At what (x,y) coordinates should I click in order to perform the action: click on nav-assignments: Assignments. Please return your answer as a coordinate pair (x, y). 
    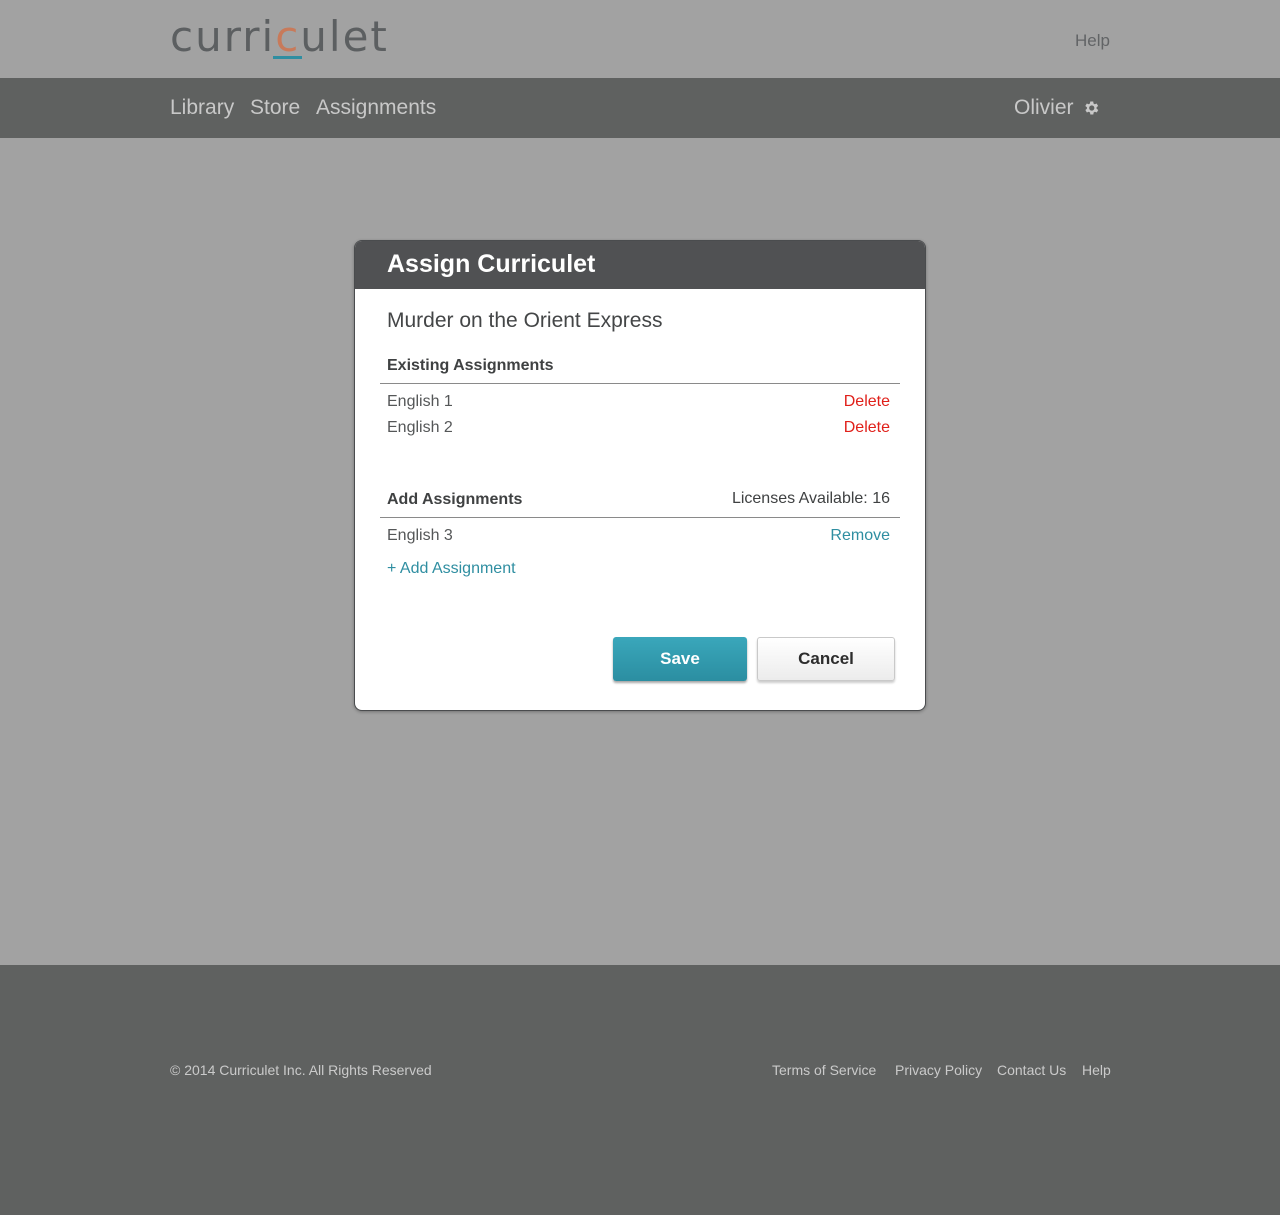
    Looking at the image, I should click on (376, 108).